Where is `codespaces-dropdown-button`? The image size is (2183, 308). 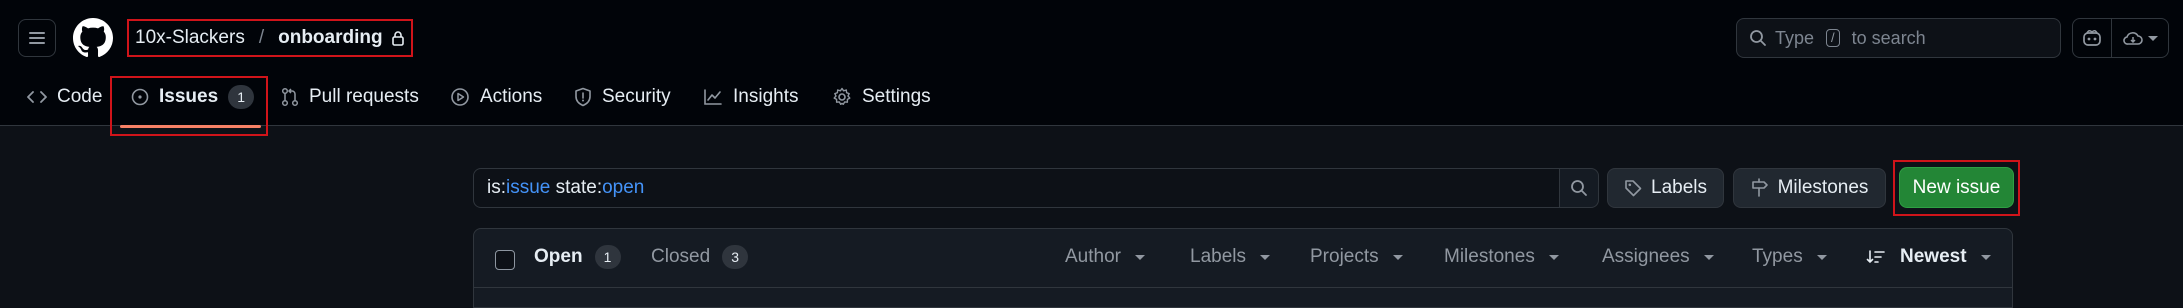
codespaces-dropdown-button is located at coordinates (2140, 38).